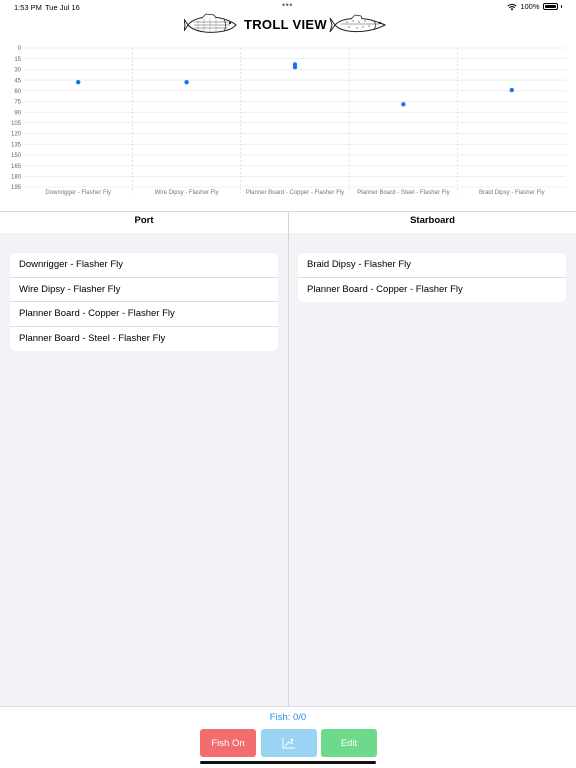 Image resolution: width=576 pixels, height=768 pixels. What do you see at coordinates (288, 762) in the screenshot?
I see `home-indicator` at bounding box center [288, 762].